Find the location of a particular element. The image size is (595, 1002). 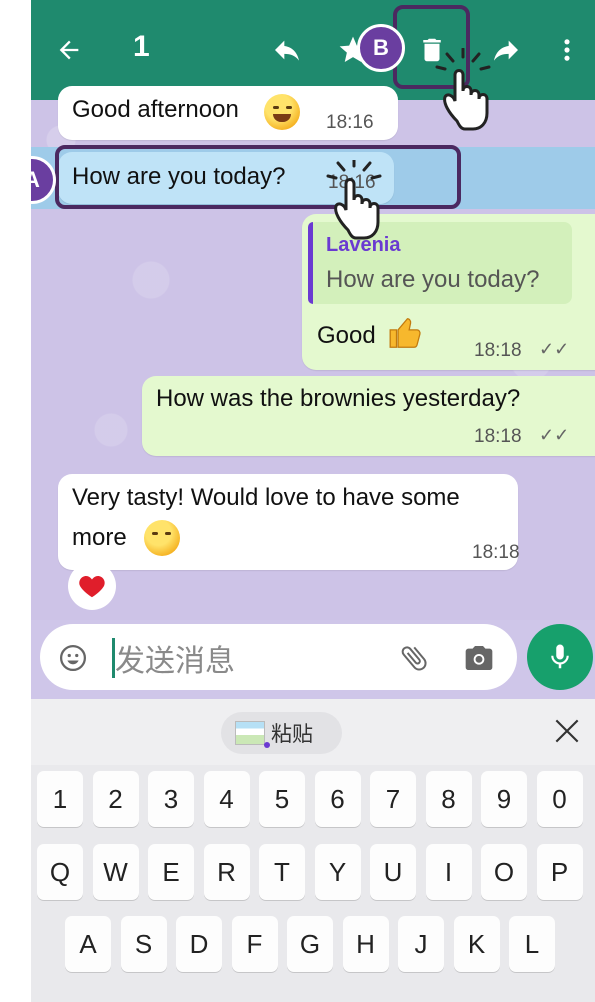

smiling-face-emoji-icon is located at coordinates (282, 112).